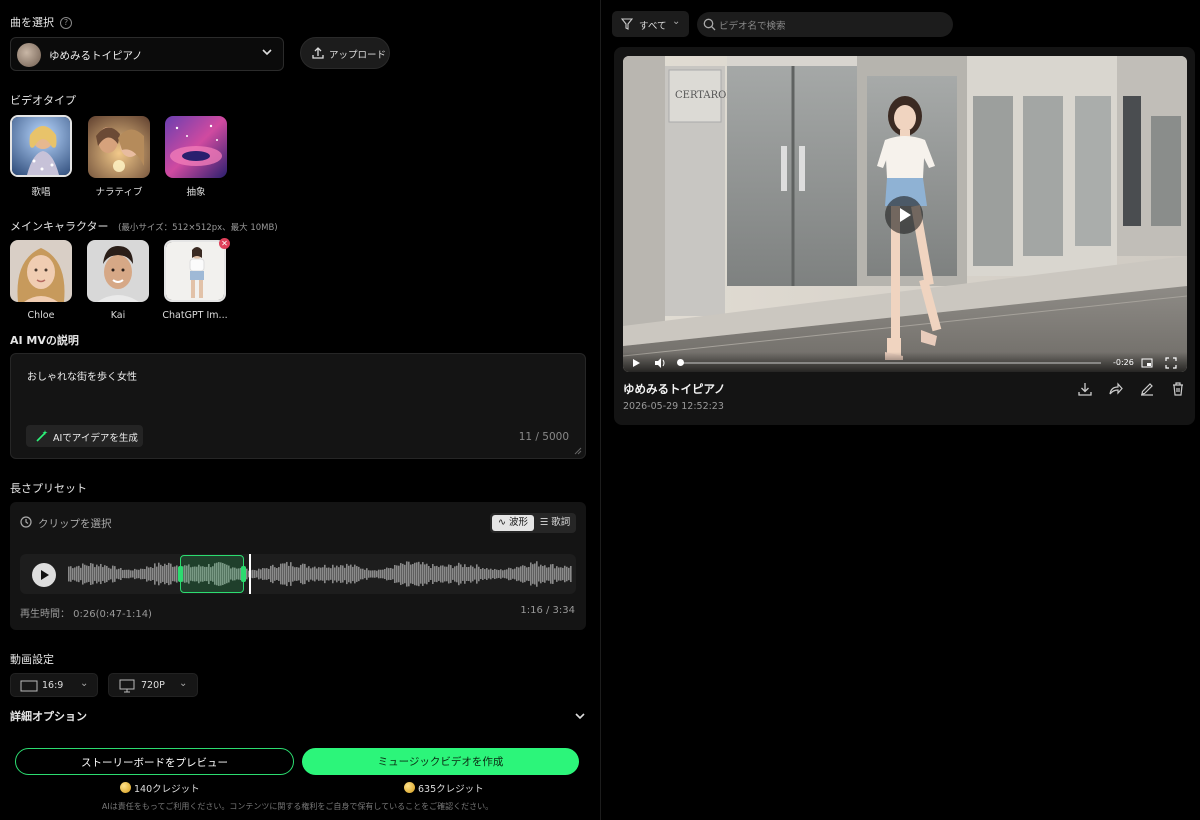  I want to click on clip-selection-range, so click(212, 574).